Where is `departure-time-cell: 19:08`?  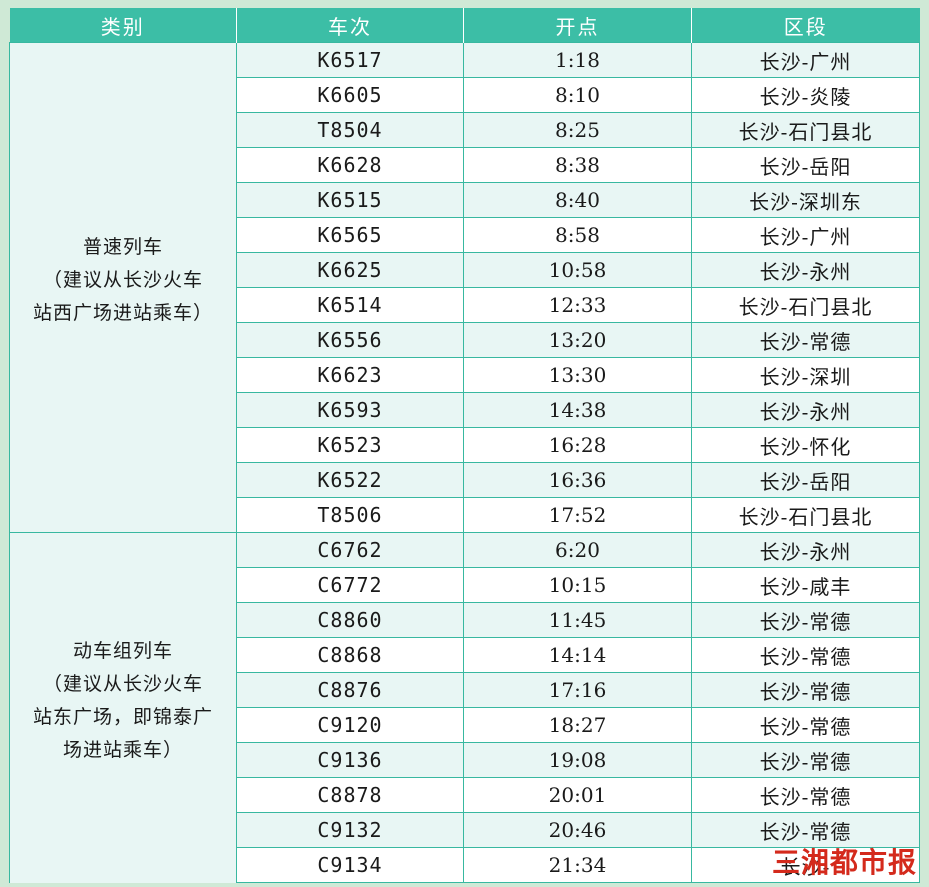 departure-time-cell: 19:08 is located at coordinates (577, 760).